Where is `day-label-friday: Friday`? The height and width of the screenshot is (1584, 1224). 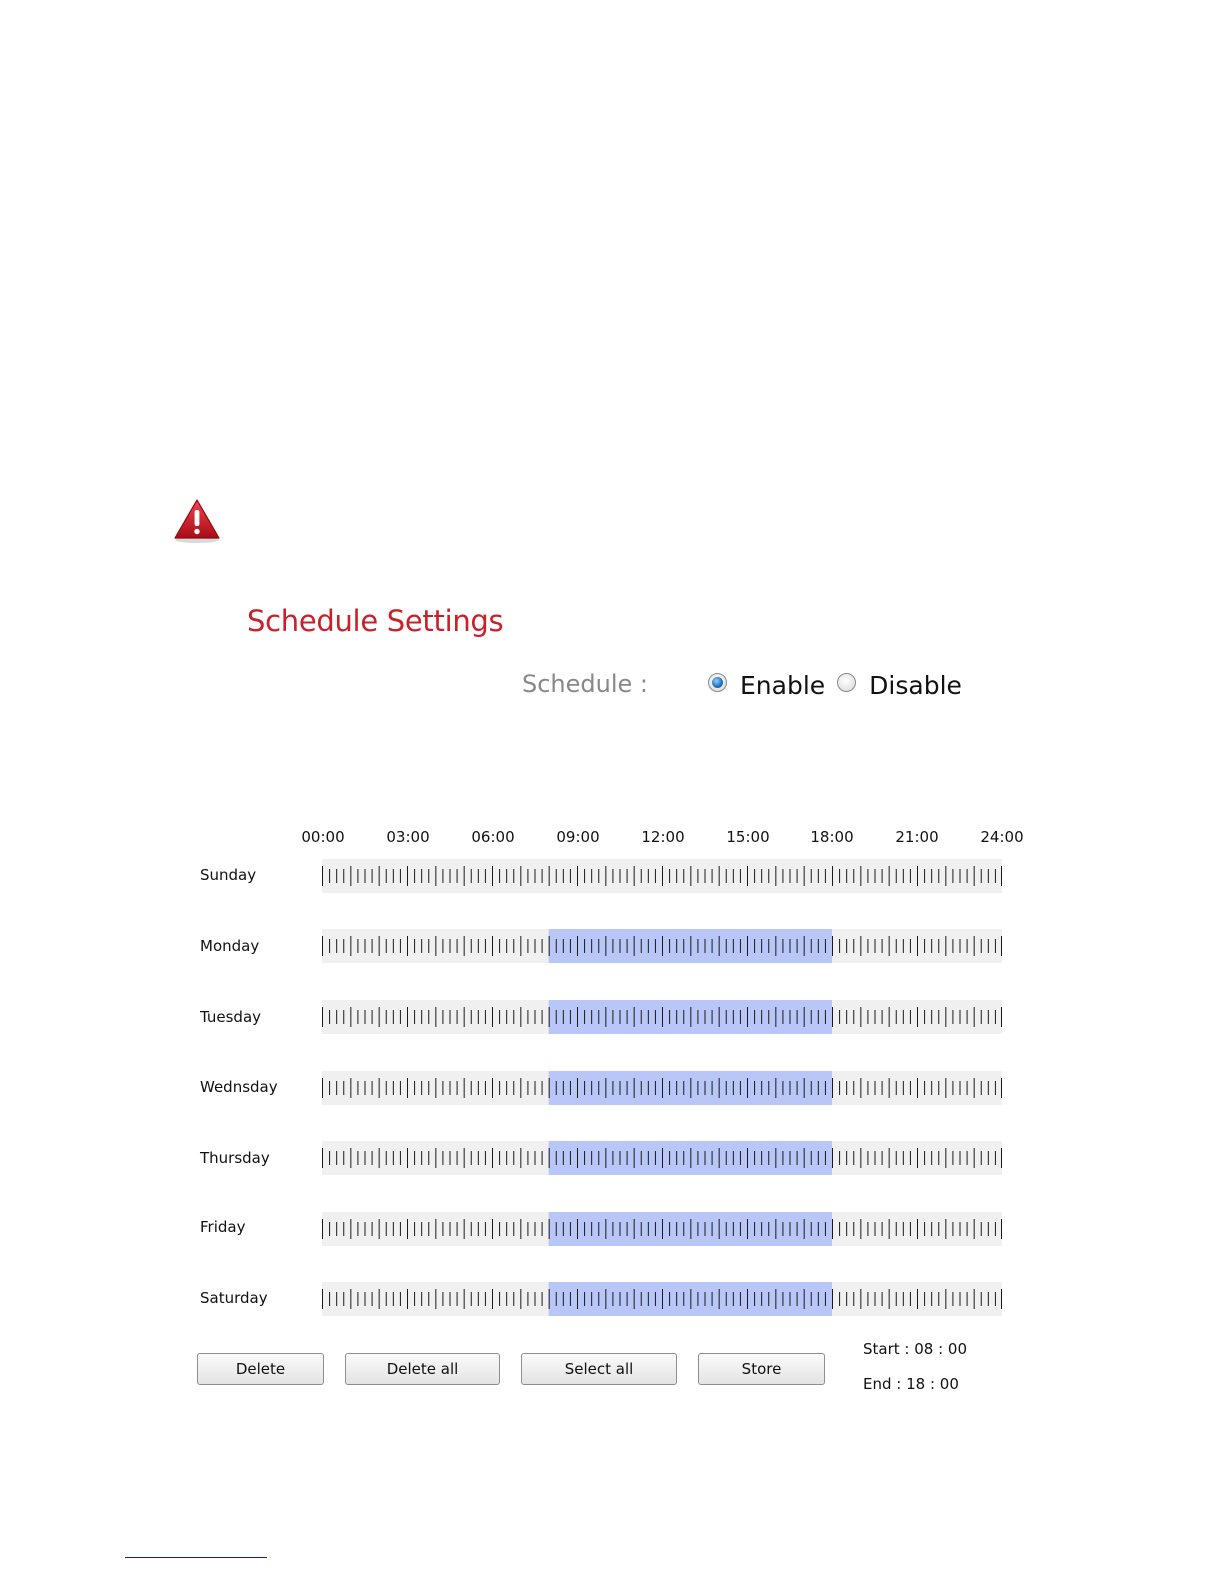
day-label-friday: Friday is located at coordinates (223, 1227).